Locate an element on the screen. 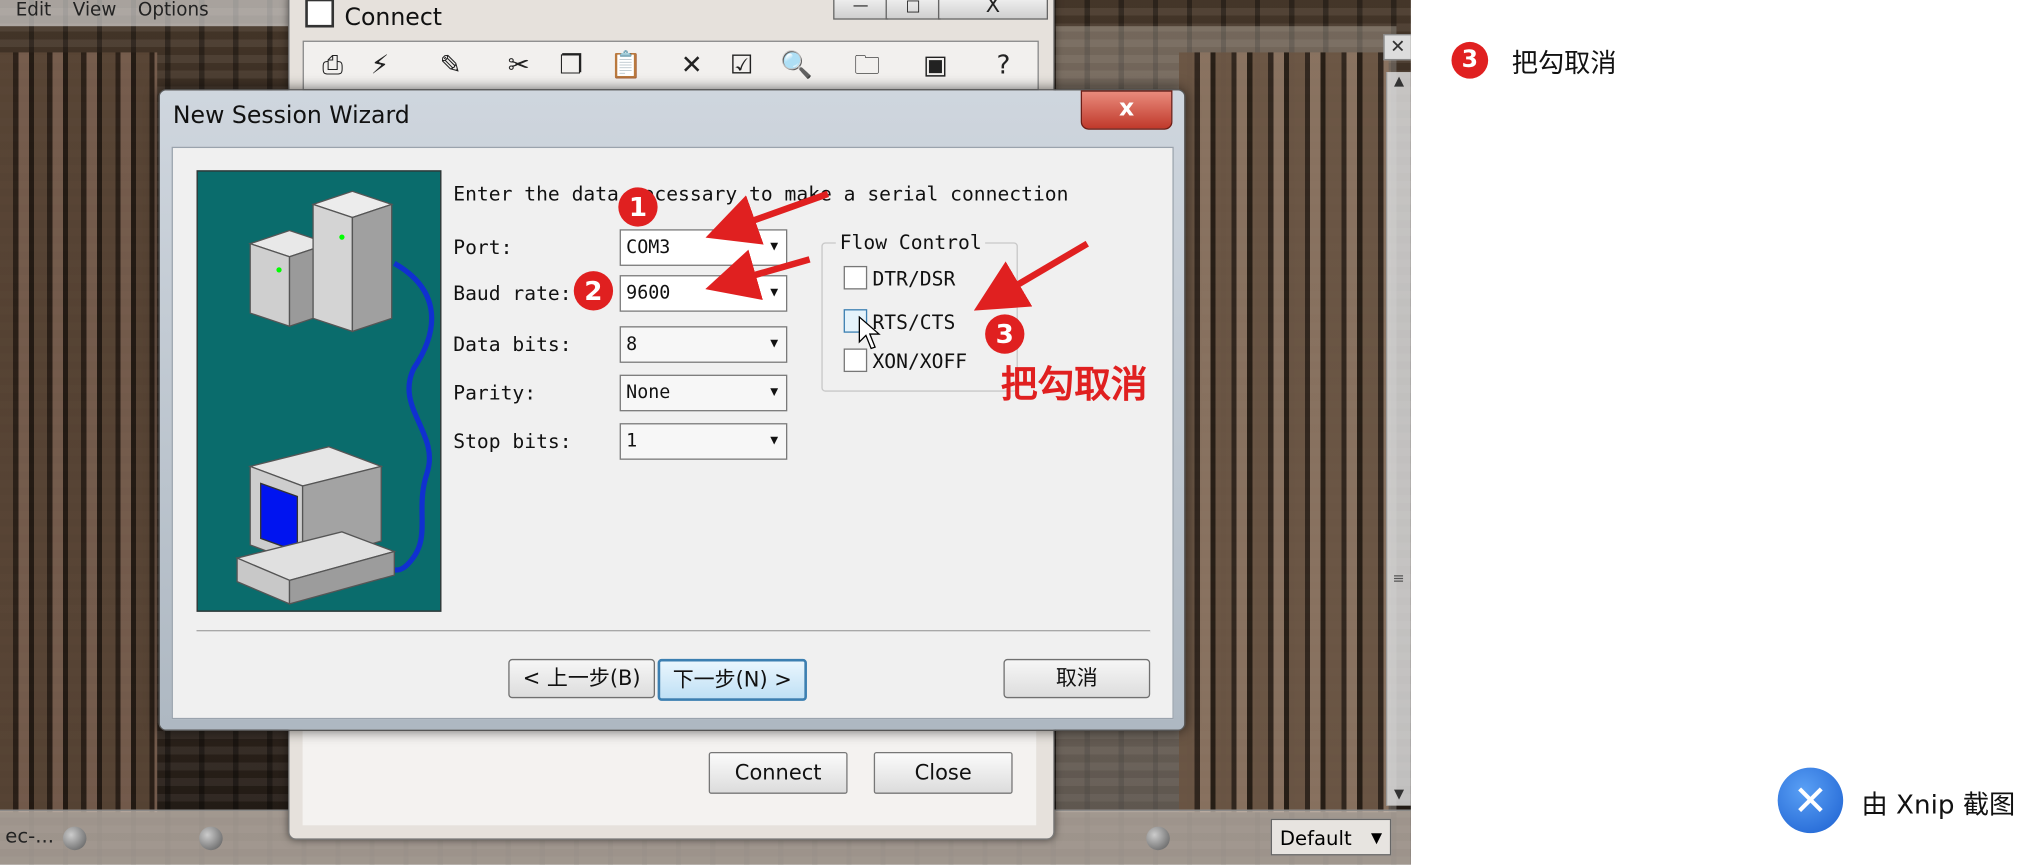 The image size is (2044, 865). side-note-text: 把勾取消 is located at coordinates (1564, 63).